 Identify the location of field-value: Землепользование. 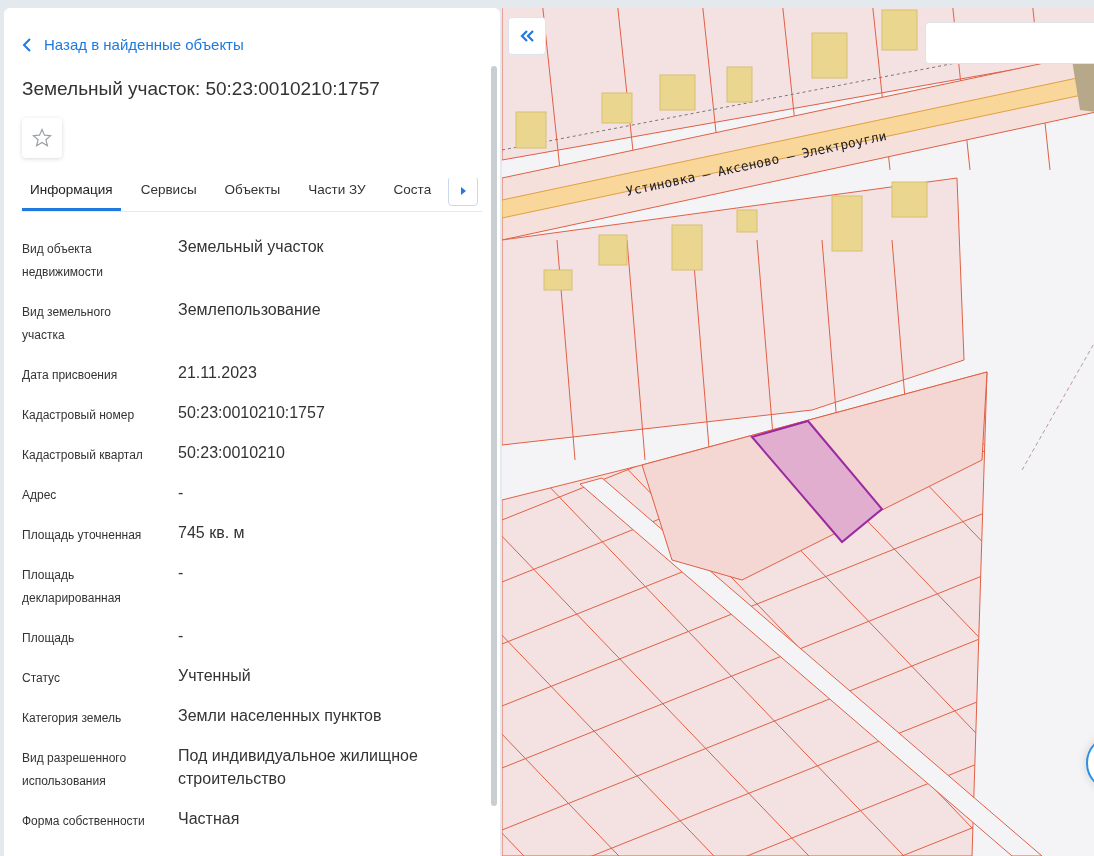
(250, 309).